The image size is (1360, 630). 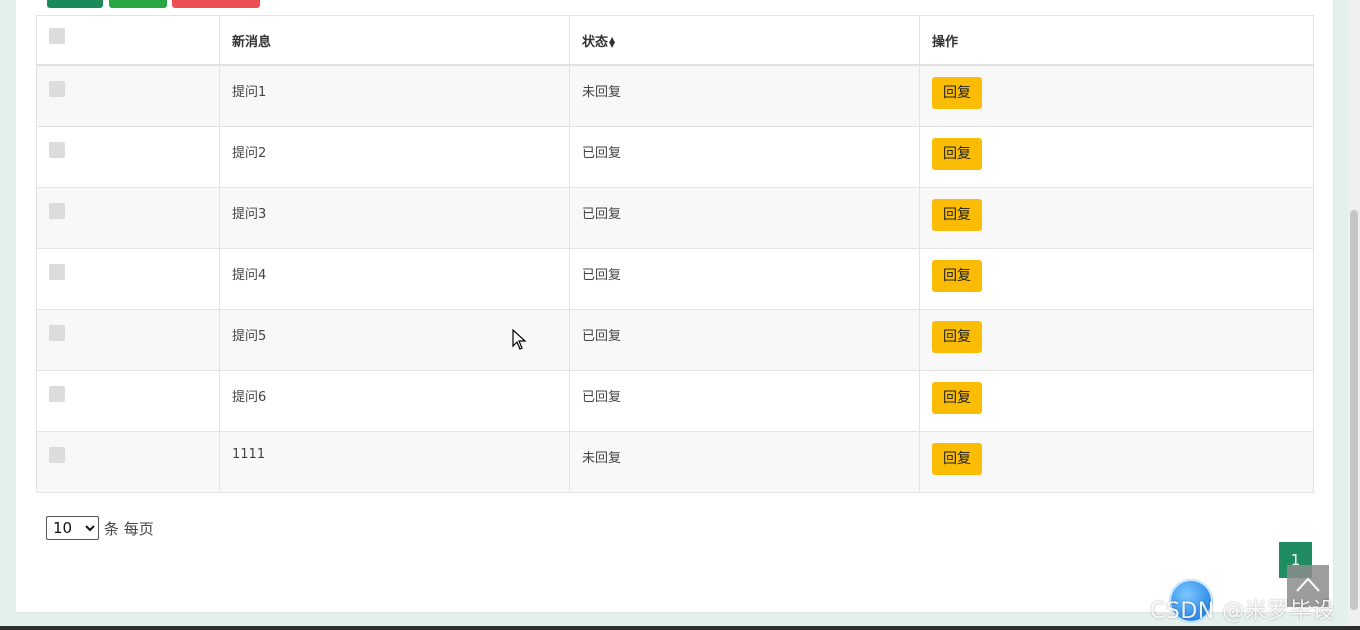 I want to click on page-scrollbar, so click(x=1354, y=315).